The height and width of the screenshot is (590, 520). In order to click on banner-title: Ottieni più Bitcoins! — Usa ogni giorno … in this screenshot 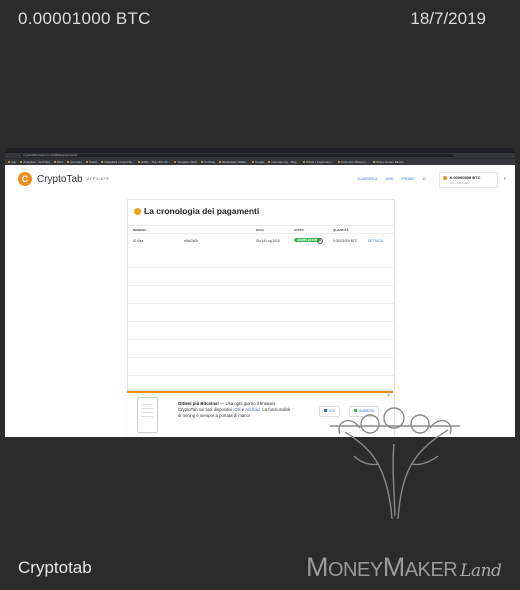, I will do `click(226, 403)`.